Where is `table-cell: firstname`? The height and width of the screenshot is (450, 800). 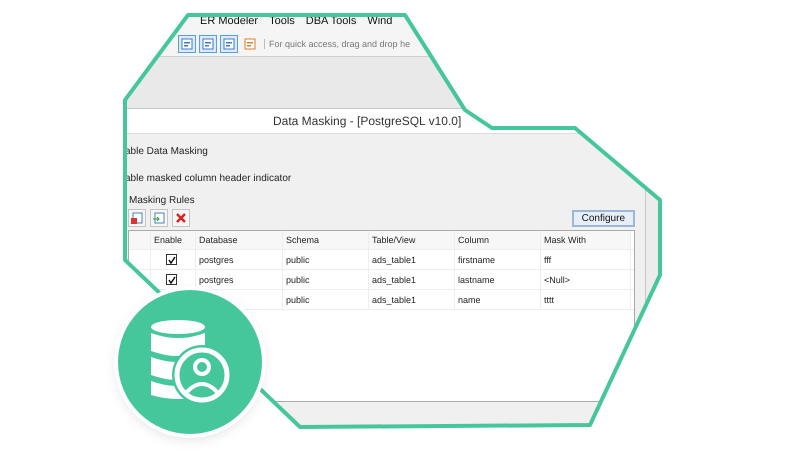 table-cell: firstname is located at coordinates (498, 259).